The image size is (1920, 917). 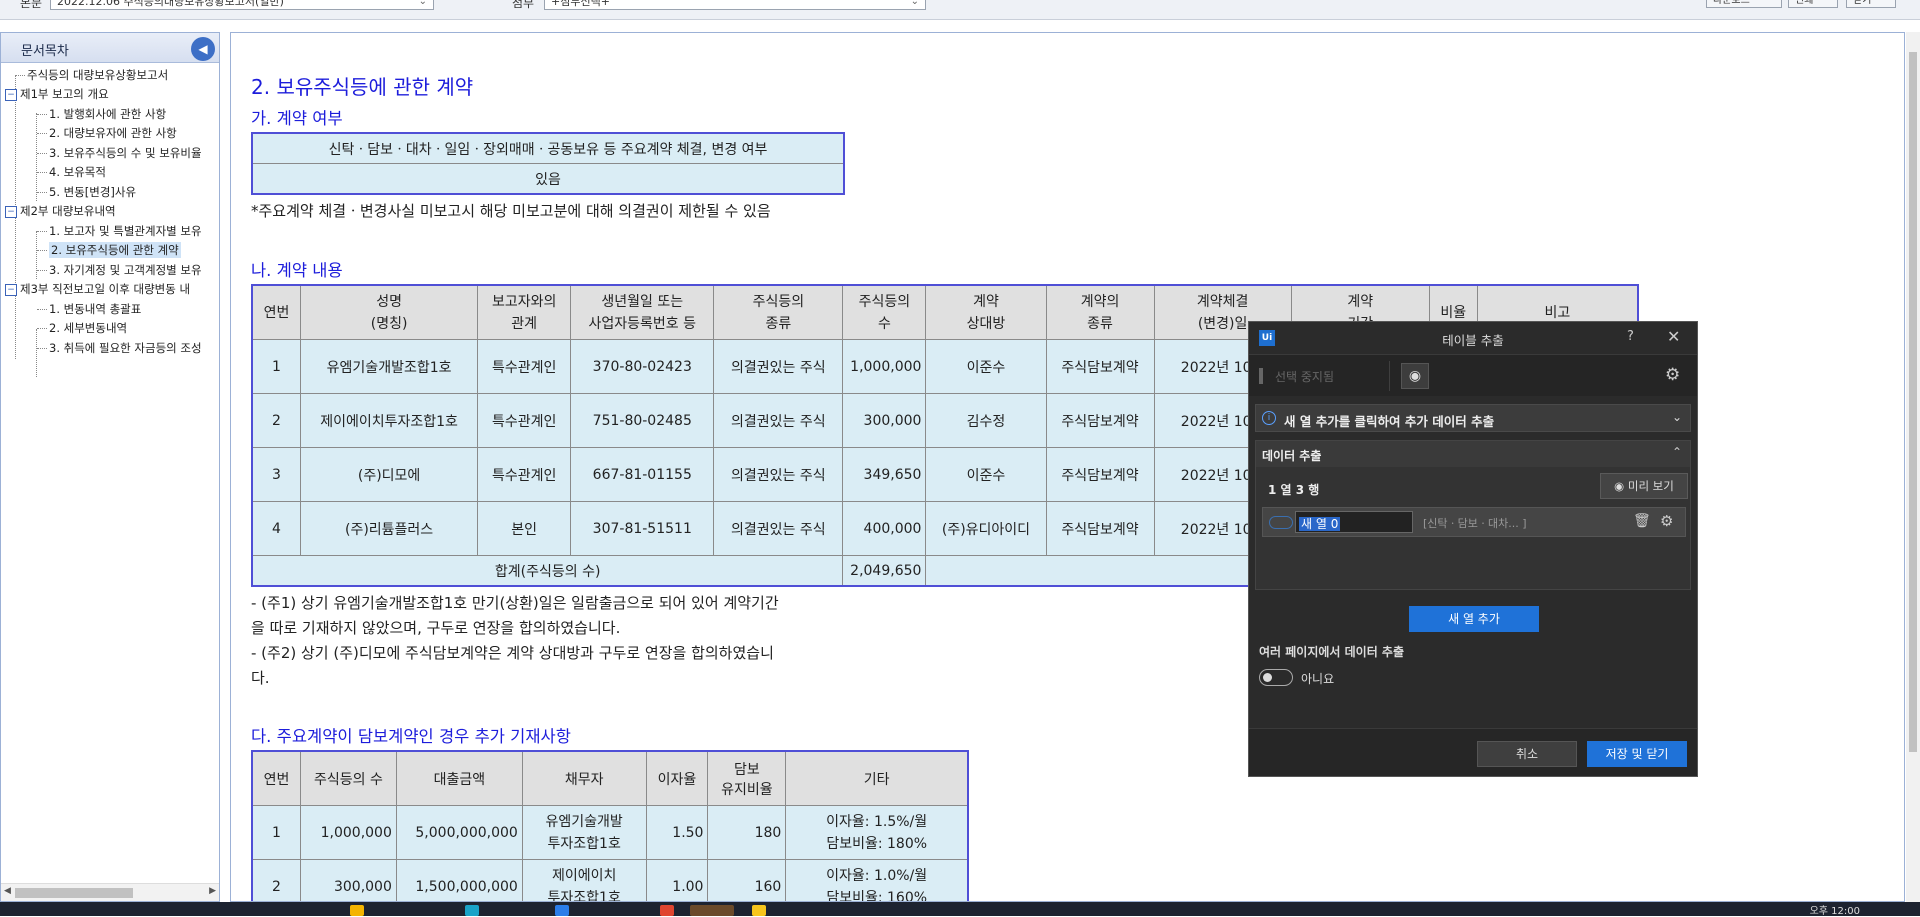 What do you see at coordinates (642, 312) in the screenshot?
I see `table-header-cell: 생년월일 또는 사업자등록번호 등` at bounding box center [642, 312].